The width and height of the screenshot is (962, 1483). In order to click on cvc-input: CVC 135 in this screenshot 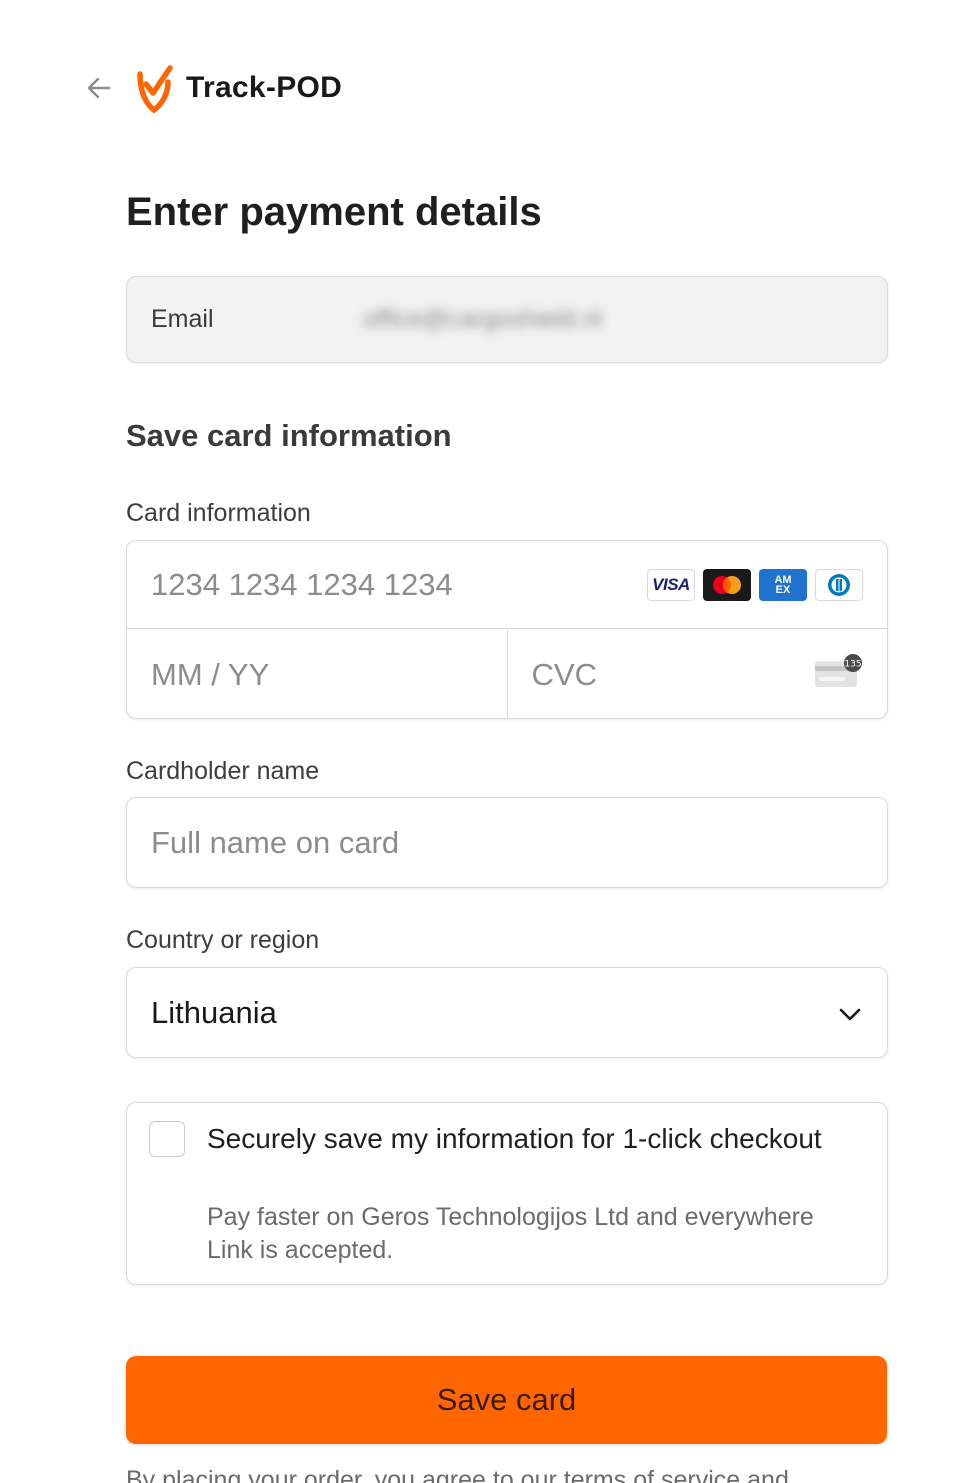, I will do `click(697, 673)`.